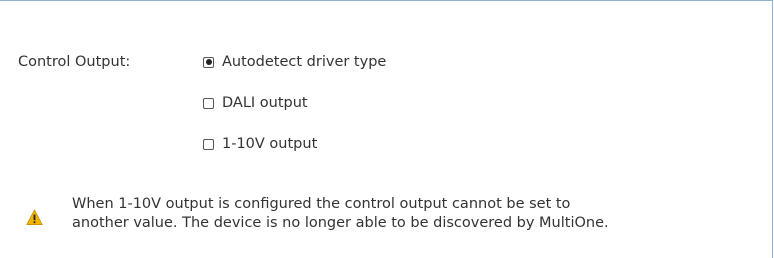 The height and width of the screenshot is (258, 774). What do you see at coordinates (208, 144) in the screenshot?
I see `radio-button-1-10v` at bounding box center [208, 144].